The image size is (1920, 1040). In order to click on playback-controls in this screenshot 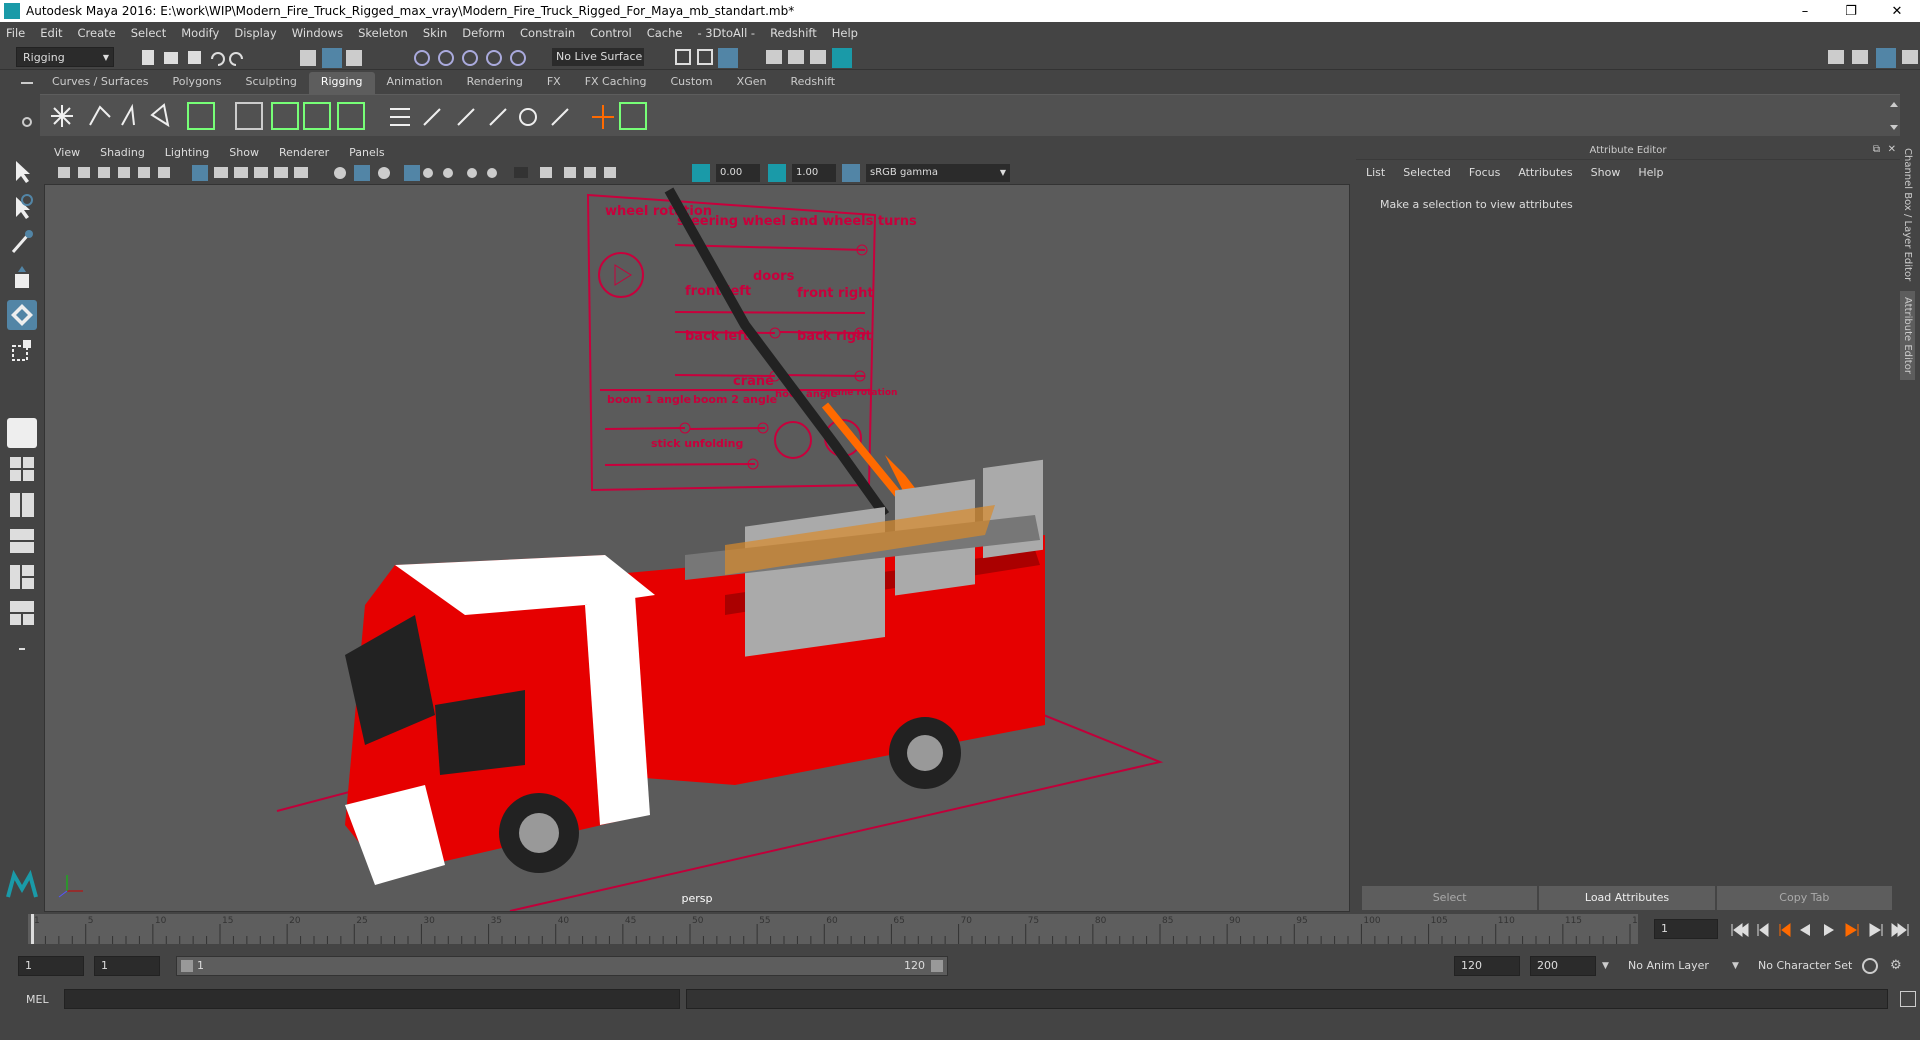, I will do `click(1822, 930)`.